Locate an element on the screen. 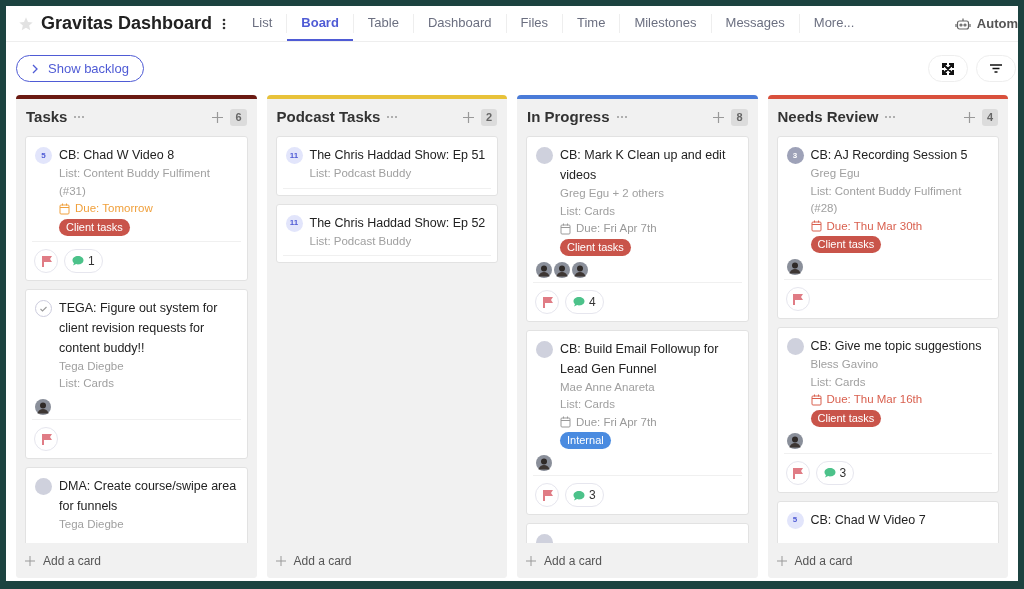 The image size is (1024, 589). tab: Time is located at coordinates (591, 23).